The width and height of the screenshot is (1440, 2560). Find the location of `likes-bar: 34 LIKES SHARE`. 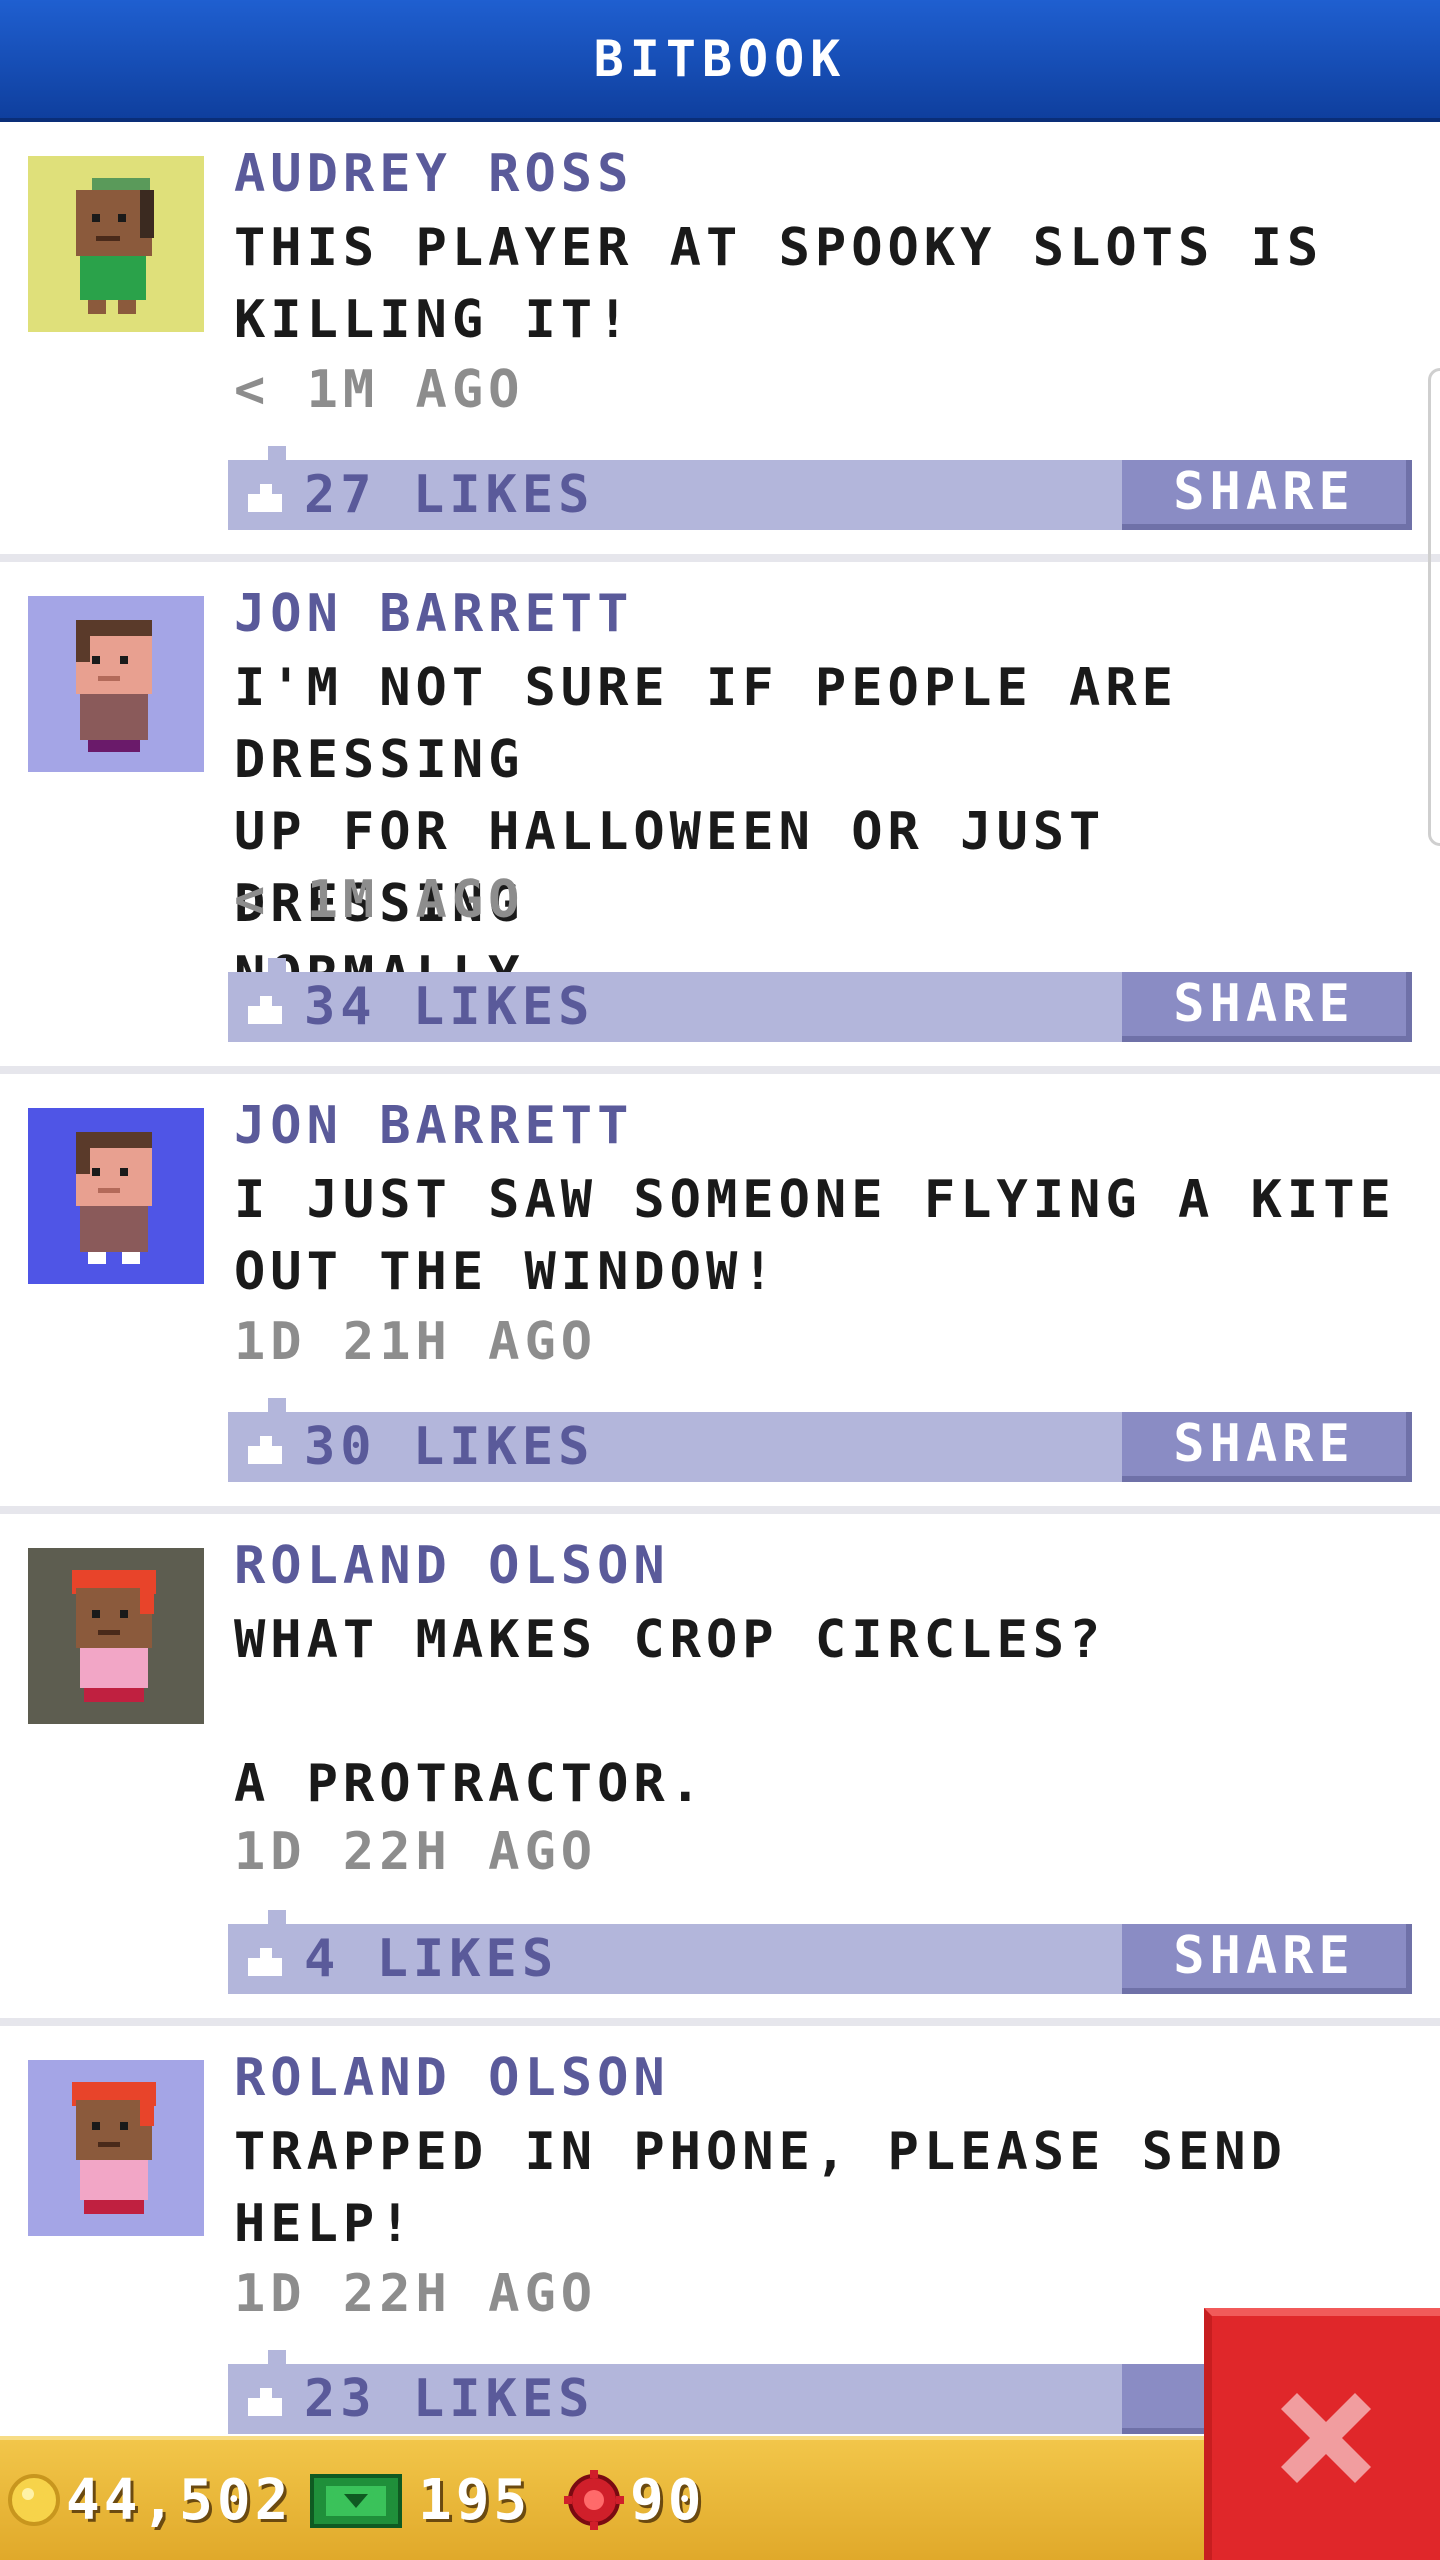

likes-bar: 34 LIKES SHARE is located at coordinates (820, 1000).